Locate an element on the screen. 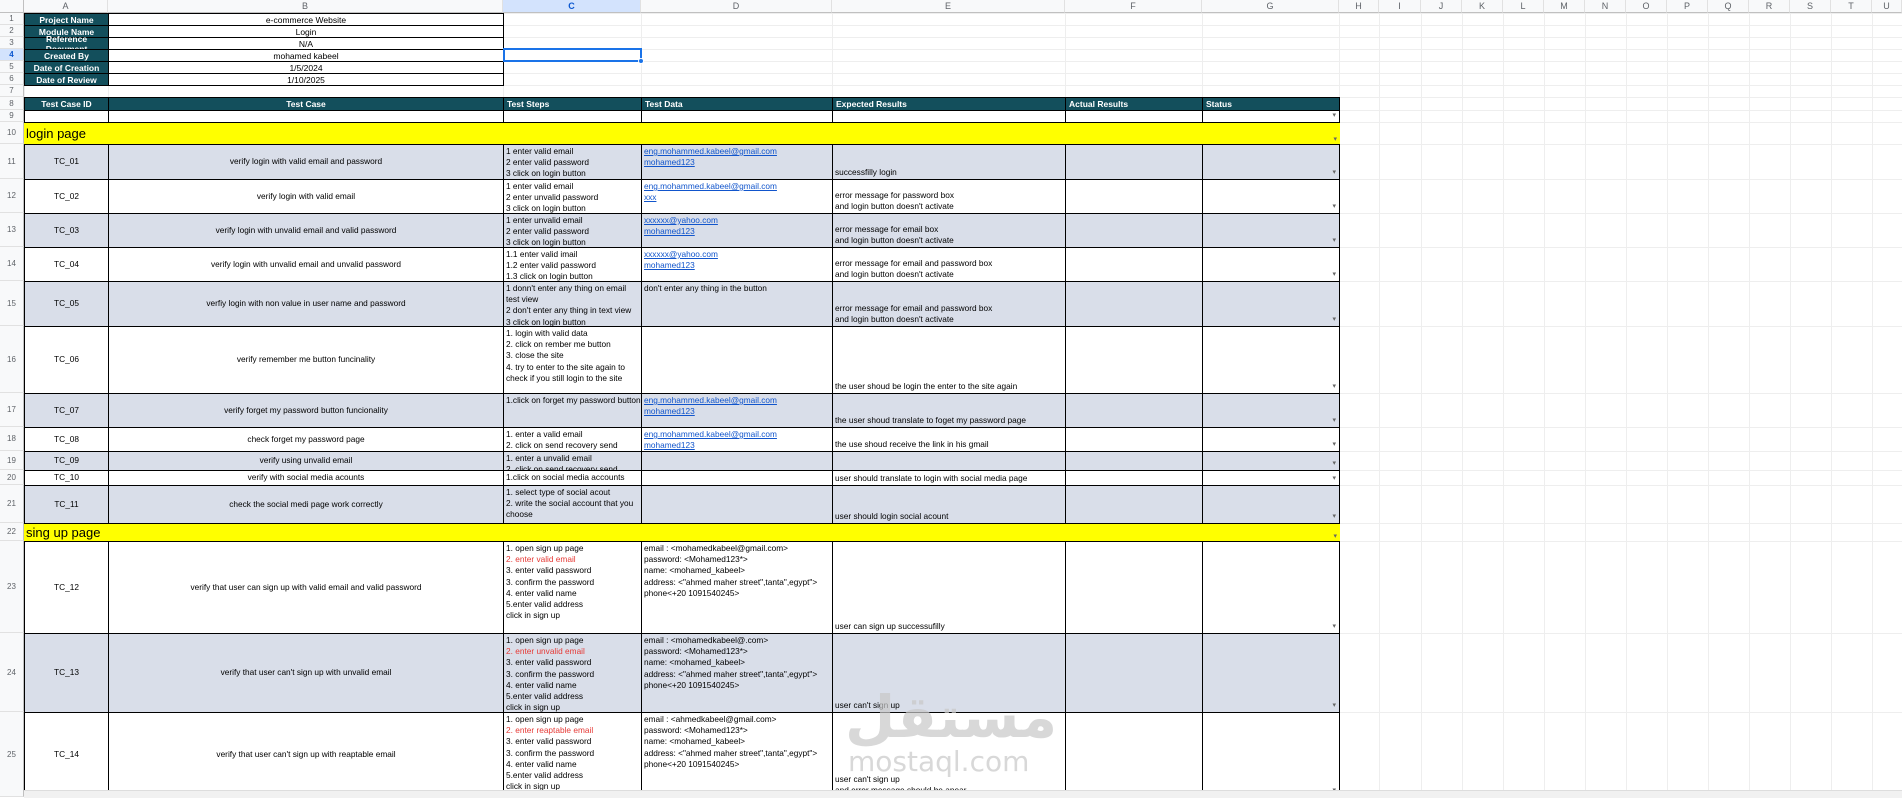 The height and width of the screenshot is (798, 1902). row-header-12: 12 is located at coordinates (12, 196).